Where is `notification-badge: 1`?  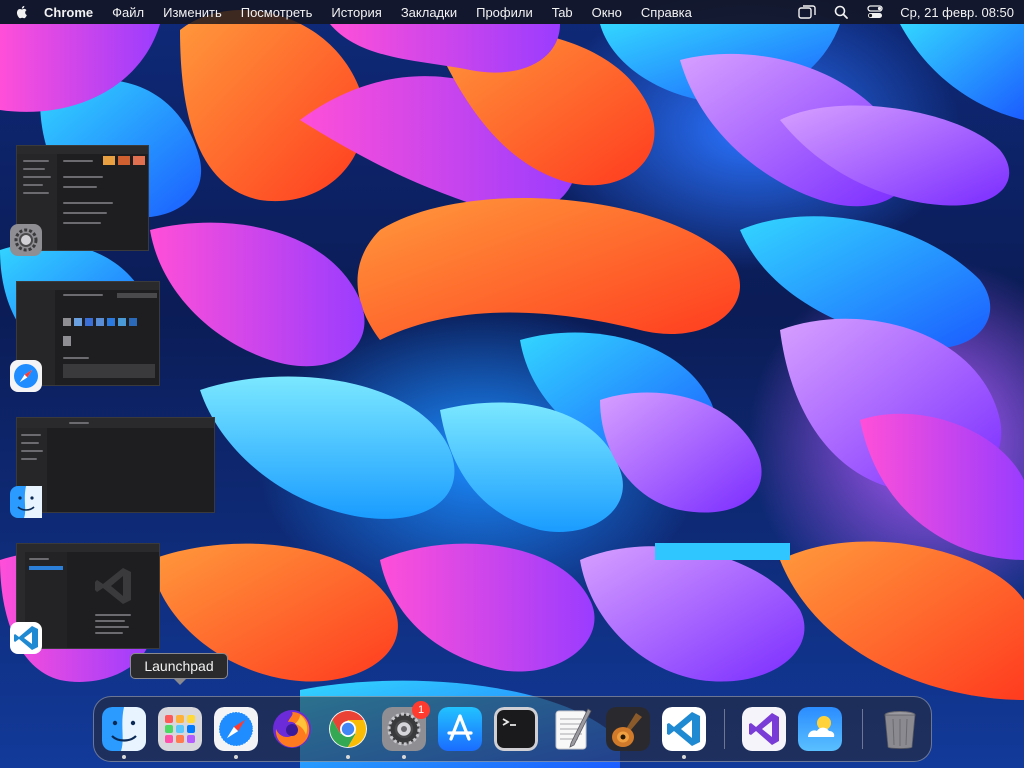 notification-badge: 1 is located at coordinates (421, 710).